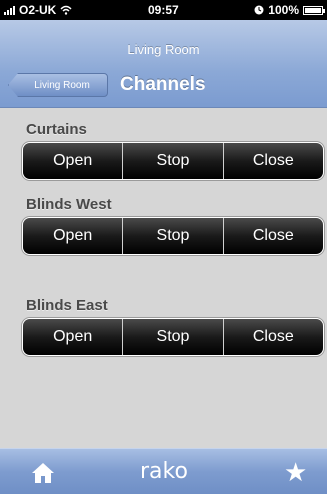 This screenshot has width=327, height=494. What do you see at coordinates (56, 129) in the screenshot?
I see `group-label: Curtains` at bounding box center [56, 129].